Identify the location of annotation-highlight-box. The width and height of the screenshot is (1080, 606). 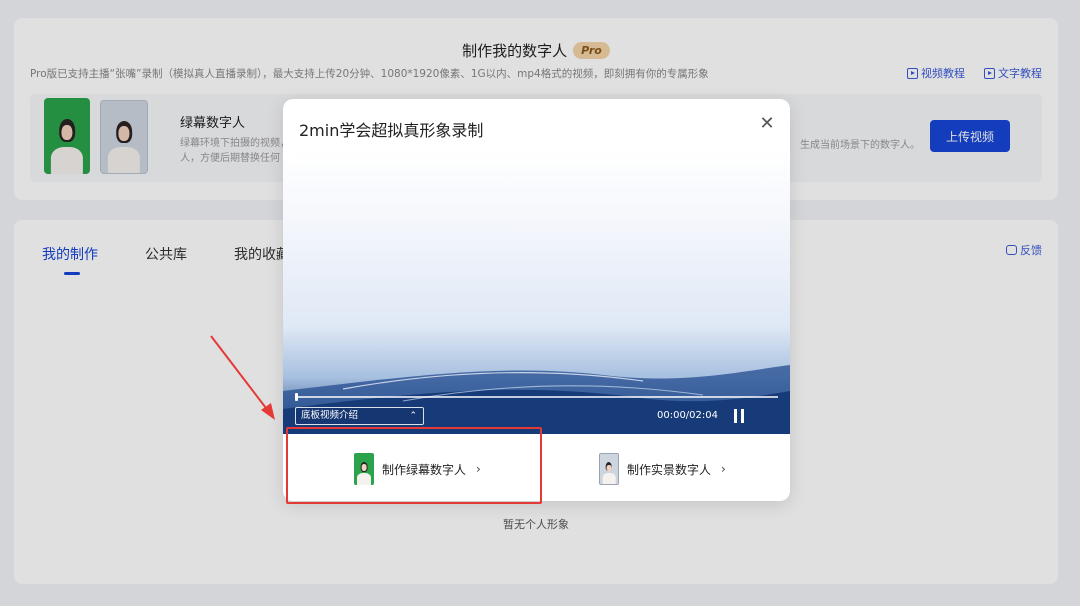
(414, 465).